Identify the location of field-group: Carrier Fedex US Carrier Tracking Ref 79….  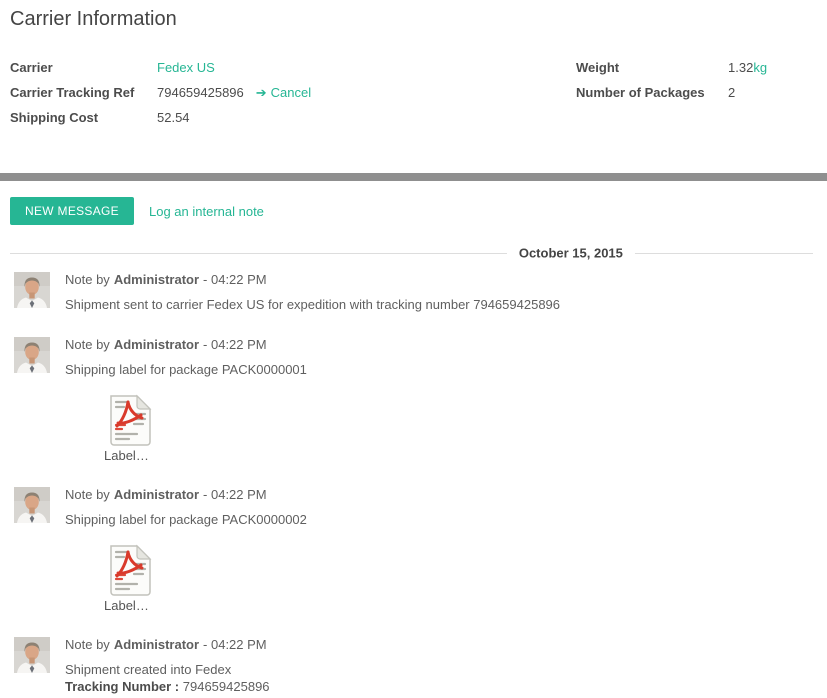
(413, 93).